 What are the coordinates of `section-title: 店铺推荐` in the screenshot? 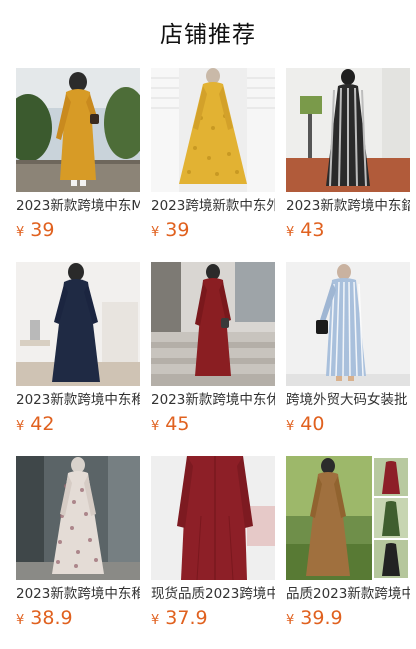 It's located at (208, 35).